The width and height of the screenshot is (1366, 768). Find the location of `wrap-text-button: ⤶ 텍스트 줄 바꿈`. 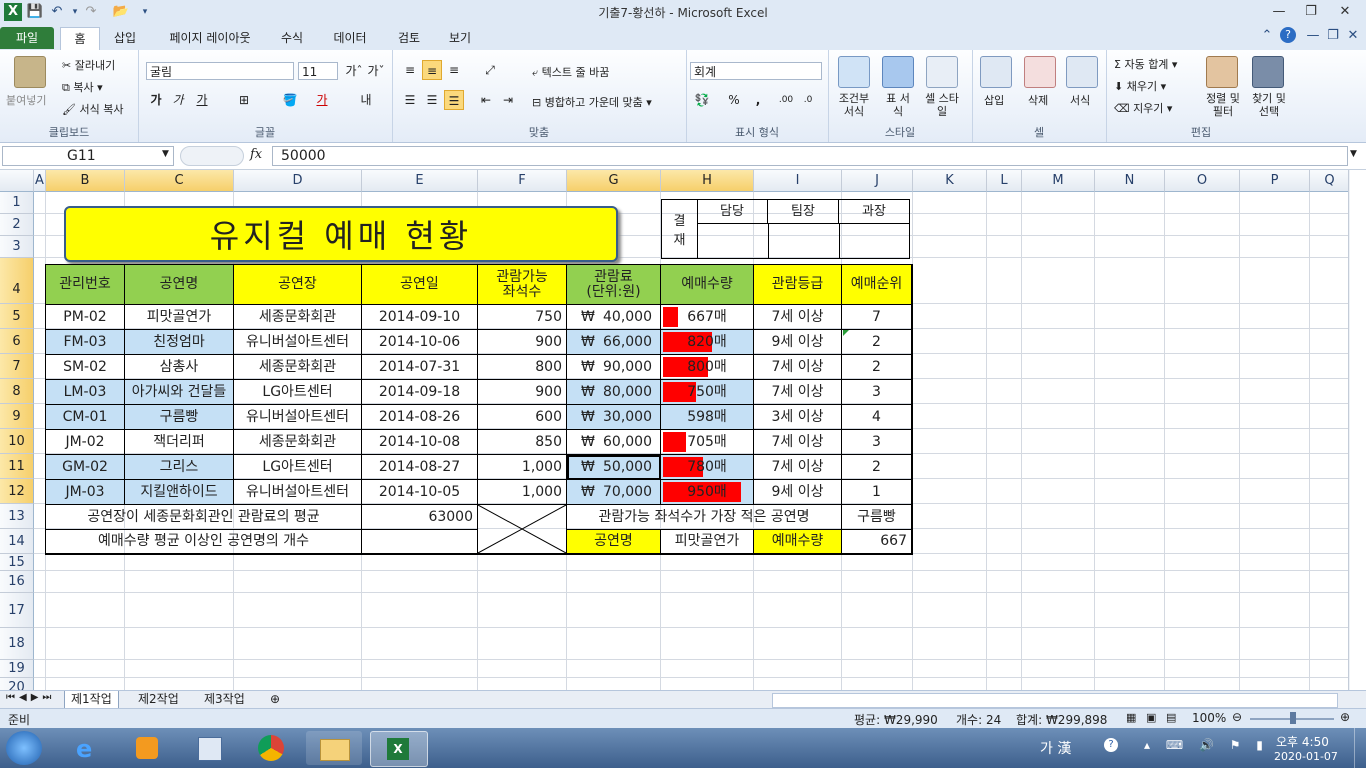

wrap-text-button: ⤶ 텍스트 줄 바꿈 is located at coordinates (570, 72).